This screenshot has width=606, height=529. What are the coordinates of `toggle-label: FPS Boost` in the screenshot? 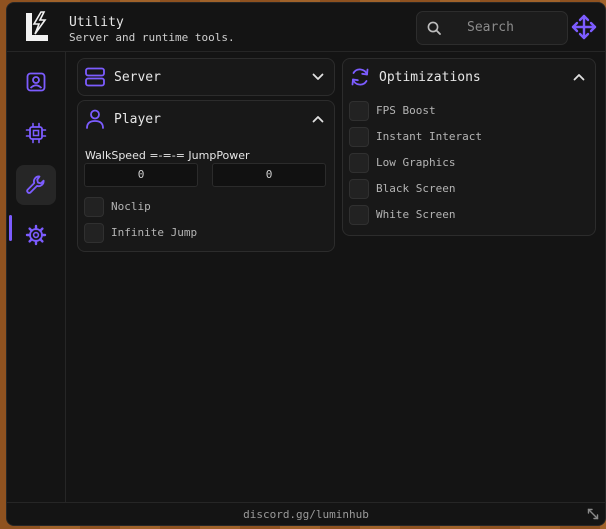 It's located at (406, 110).